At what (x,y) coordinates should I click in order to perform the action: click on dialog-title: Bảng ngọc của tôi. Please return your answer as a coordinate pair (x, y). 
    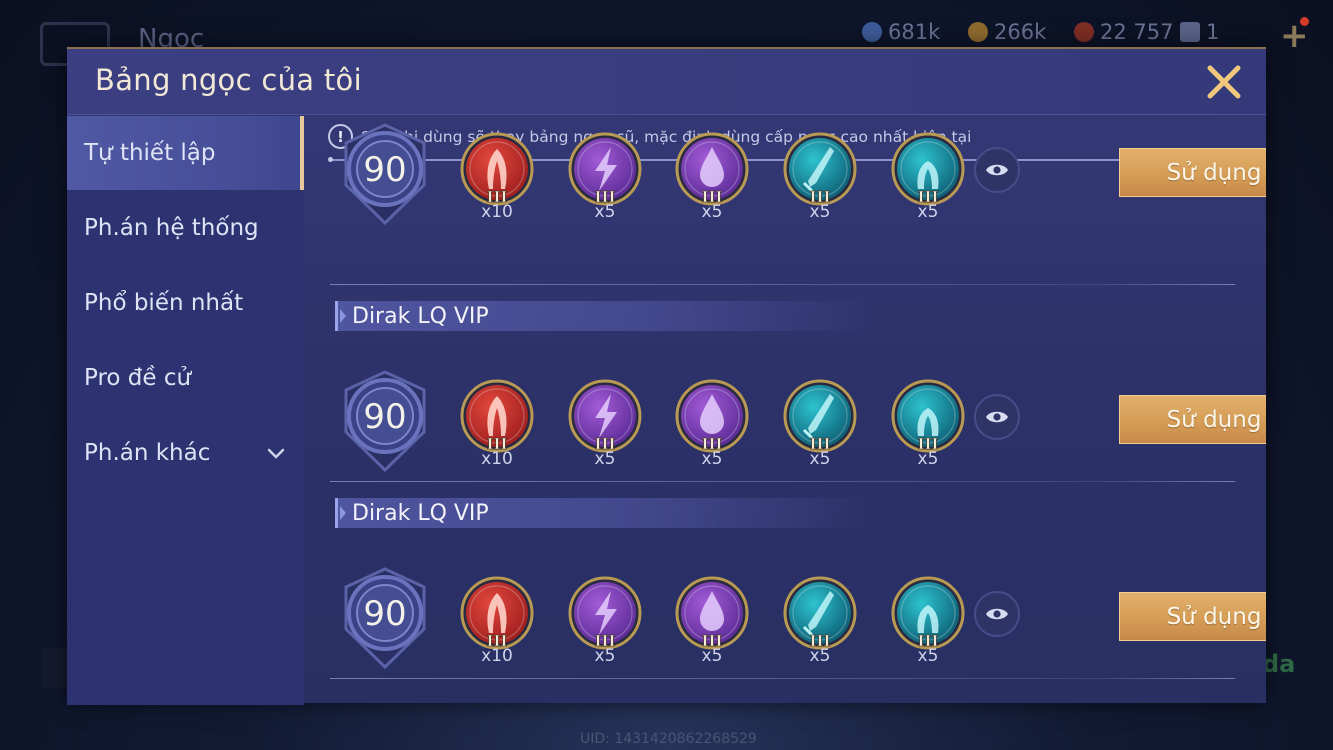
    Looking at the image, I should click on (228, 80).